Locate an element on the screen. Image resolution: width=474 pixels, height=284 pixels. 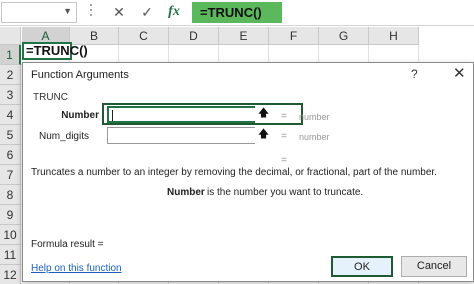
row-header-1: 1 is located at coordinates (10, 55).